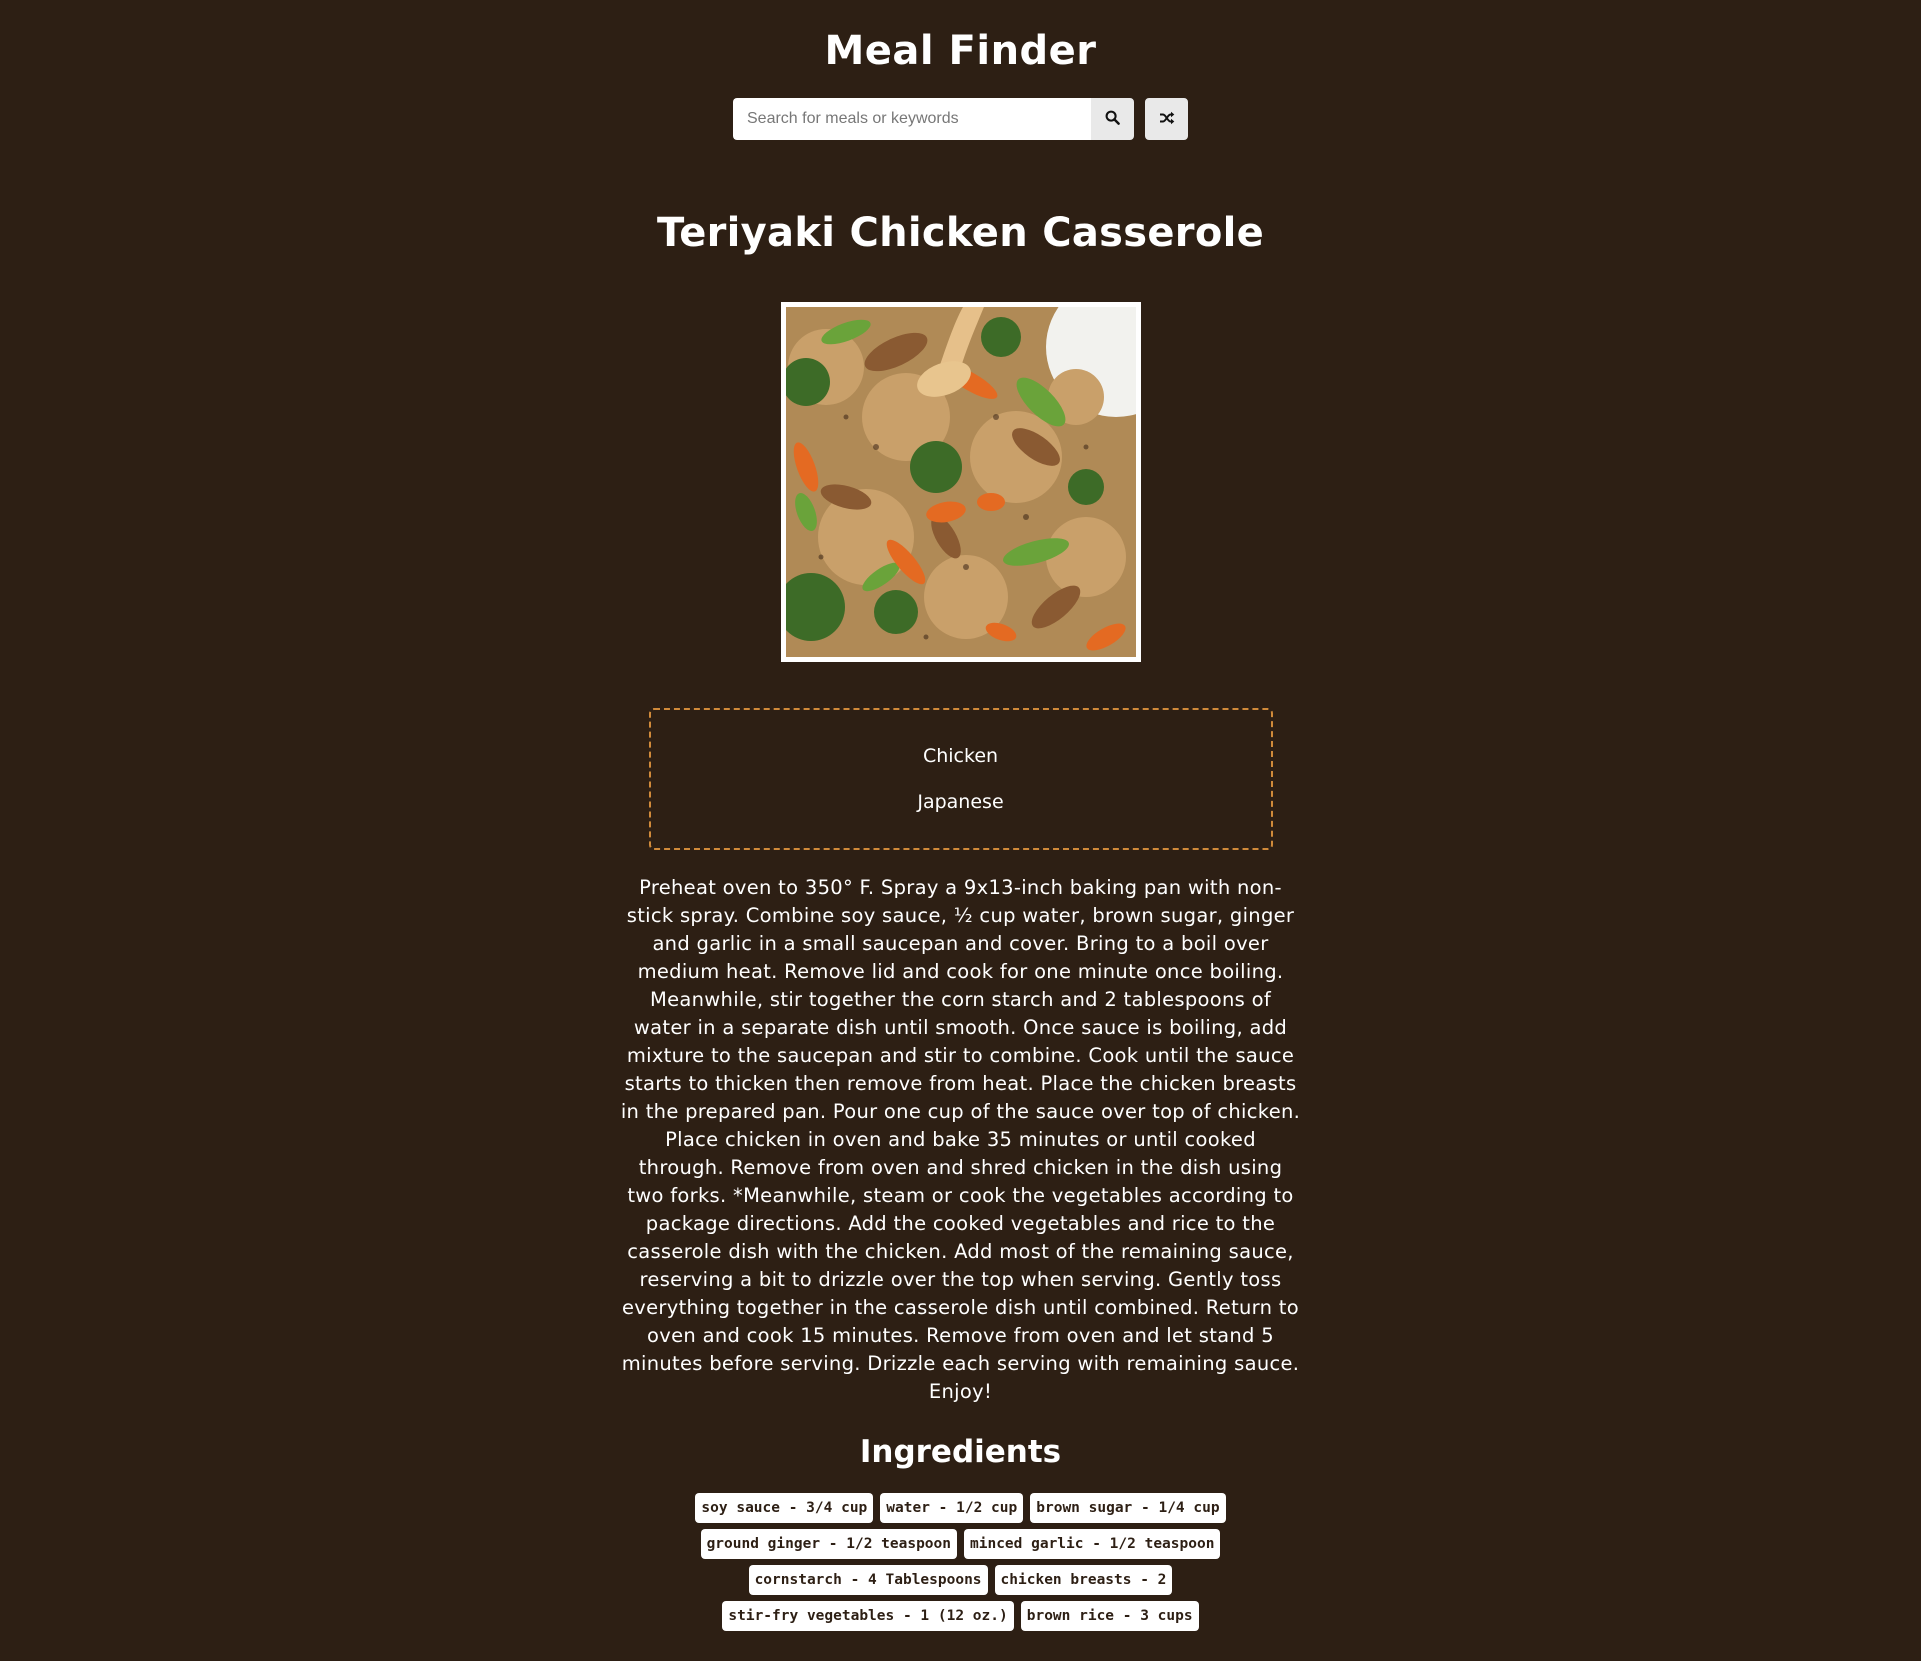  Describe the element at coordinates (960, 51) in the screenshot. I see `app-title: Meal Finder` at that location.